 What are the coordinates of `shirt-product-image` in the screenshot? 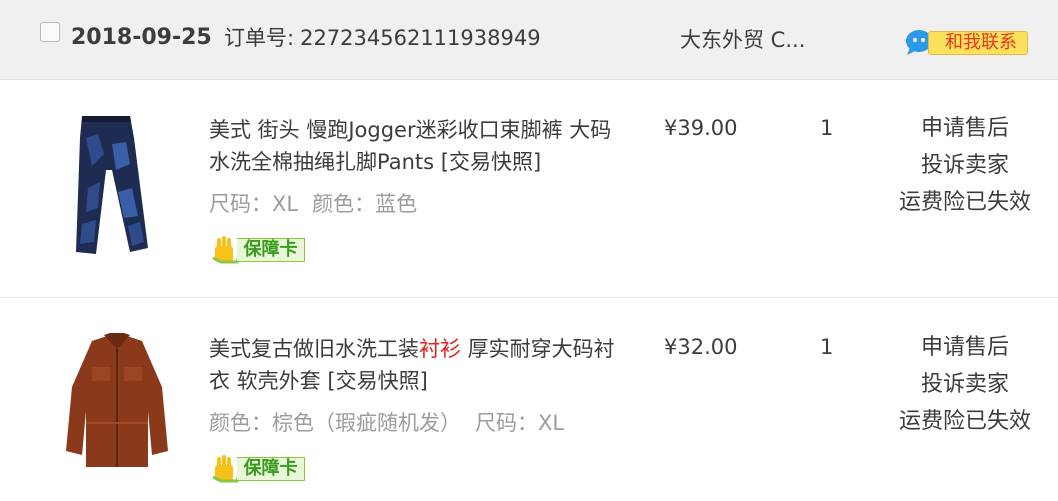 It's located at (117, 402).